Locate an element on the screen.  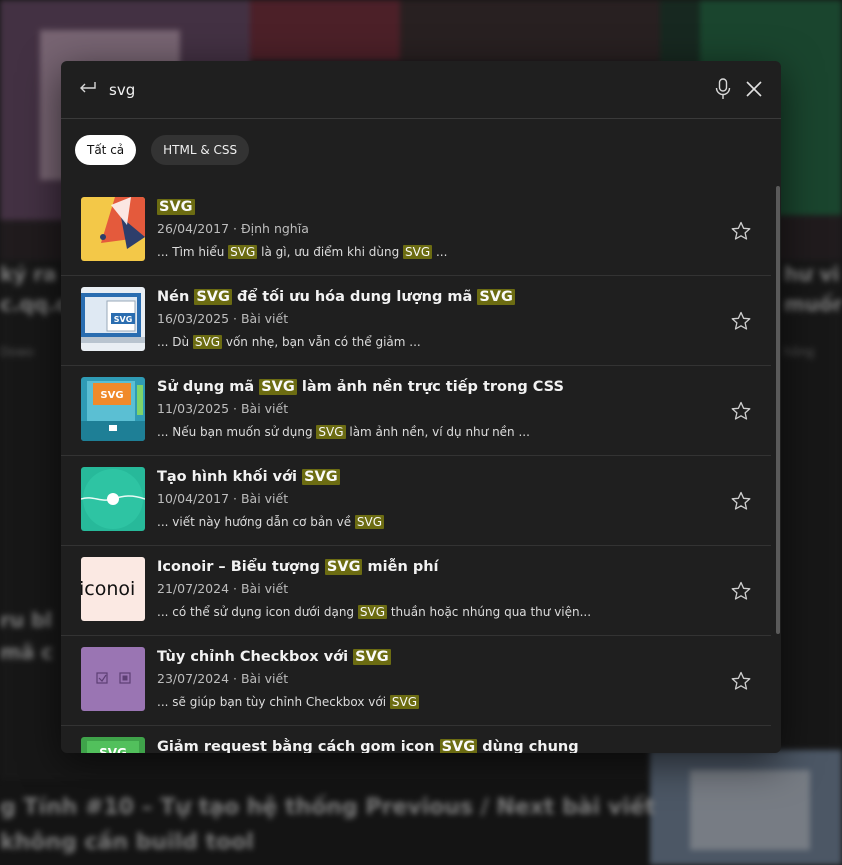
result-meta: 26/04/2017 · Định nghĩa is located at coordinates (233, 228).